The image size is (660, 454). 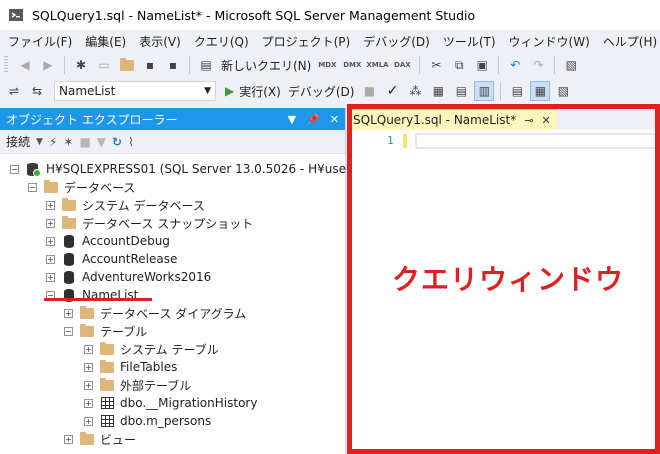 I want to click on intellisense-icon: ▤, so click(x=461, y=91).